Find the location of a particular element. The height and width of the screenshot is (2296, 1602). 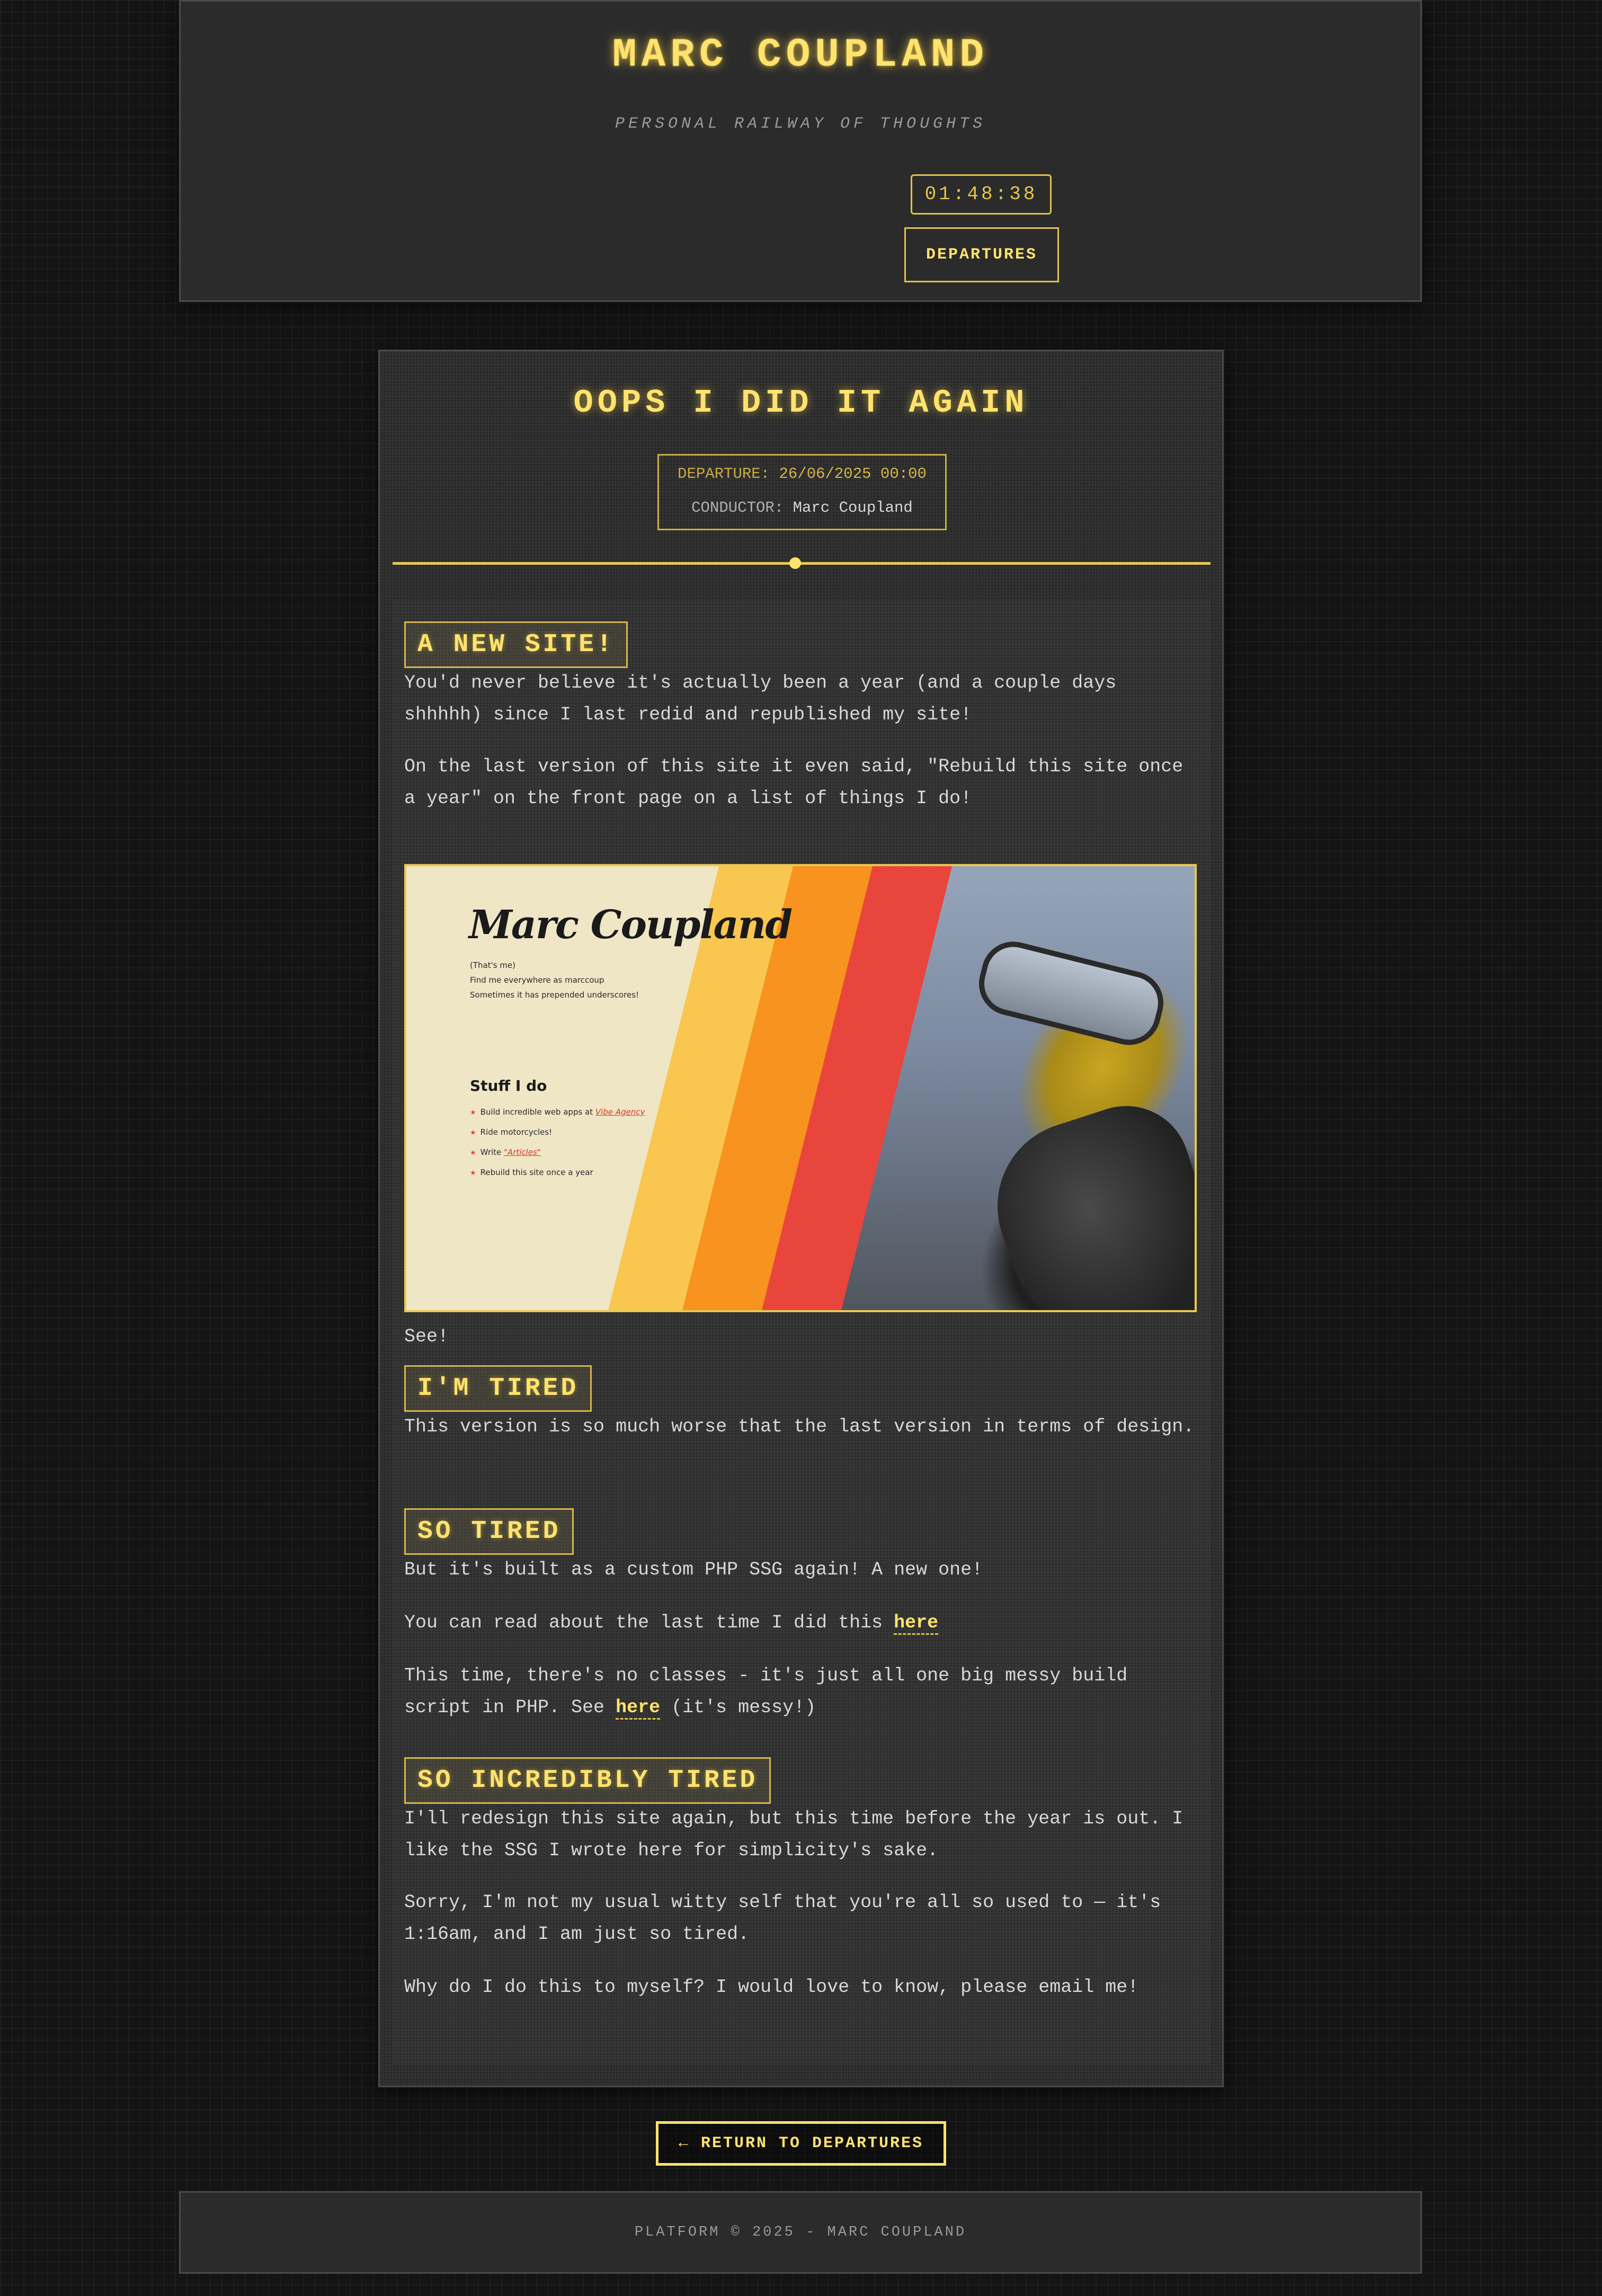

site-title: MARC COUPLAND is located at coordinates (800, 55).